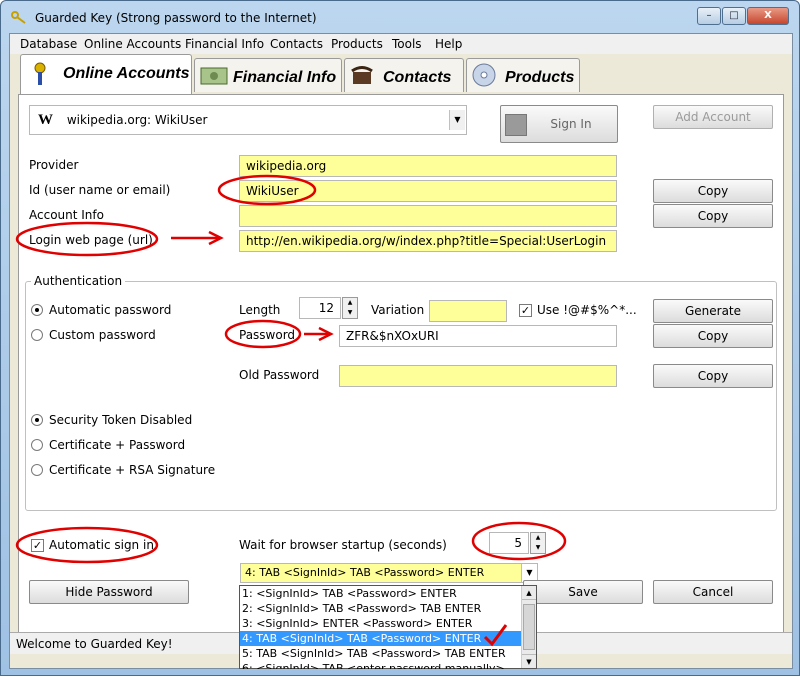 The width and height of the screenshot is (800, 677). Describe the element at coordinates (468, 311) in the screenshot. I see `variation-field` at that location.